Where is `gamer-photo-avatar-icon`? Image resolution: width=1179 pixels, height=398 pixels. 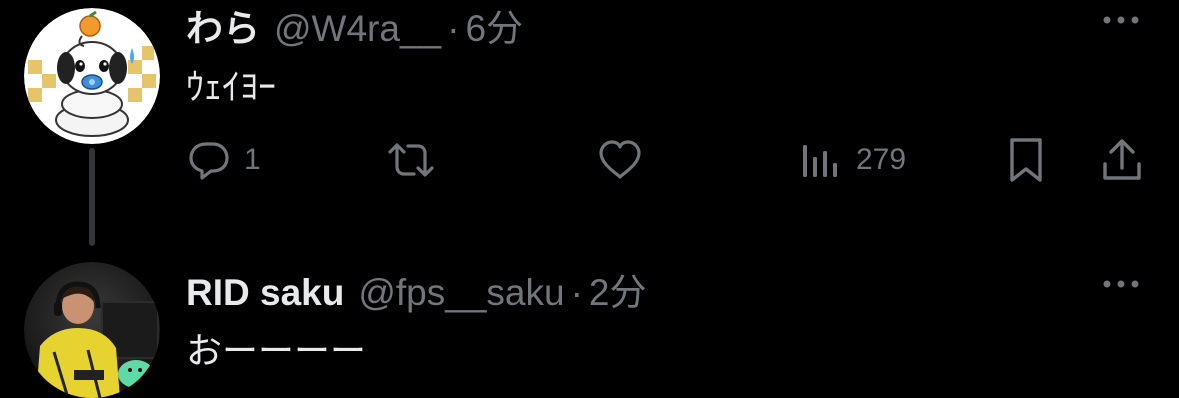
gamer-photo-avatar-icon is located at coordinates (92, 330).